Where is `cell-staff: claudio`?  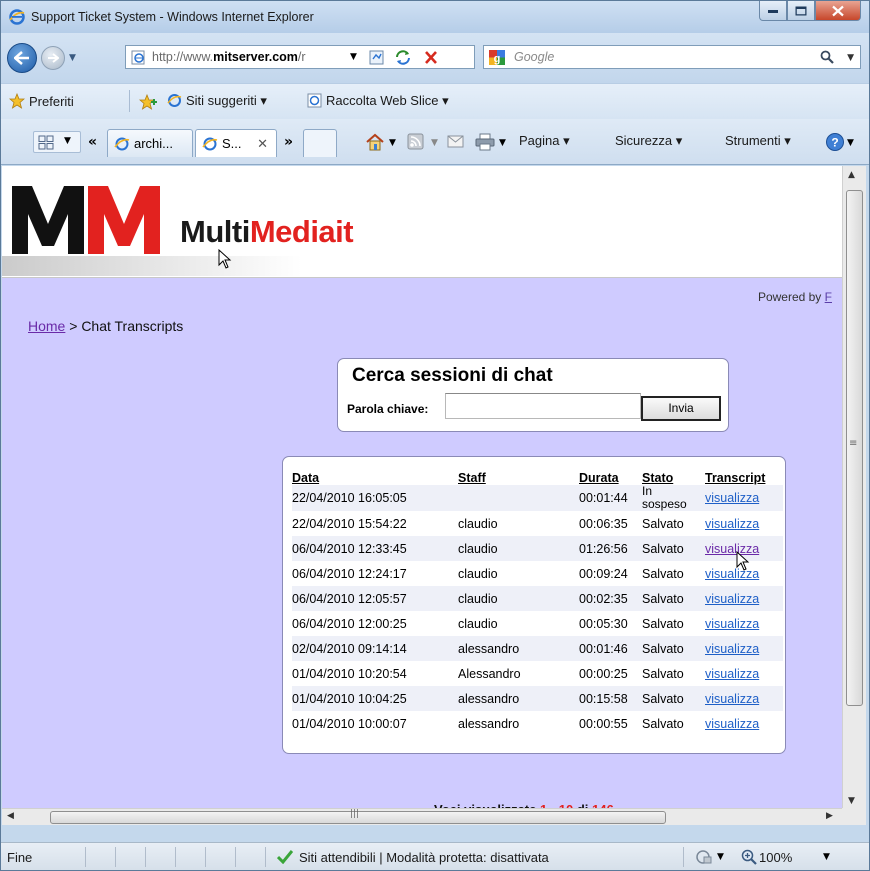
cell-staff: claudio is located at coordinates (518, 598).